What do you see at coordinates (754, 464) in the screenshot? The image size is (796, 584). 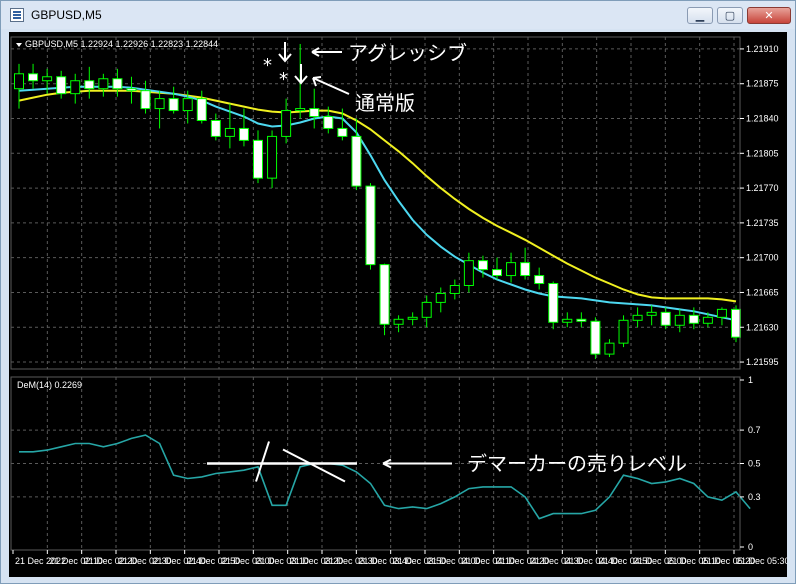 I see `dem-tick-label: 0.5` at bounding box center [754, 464].